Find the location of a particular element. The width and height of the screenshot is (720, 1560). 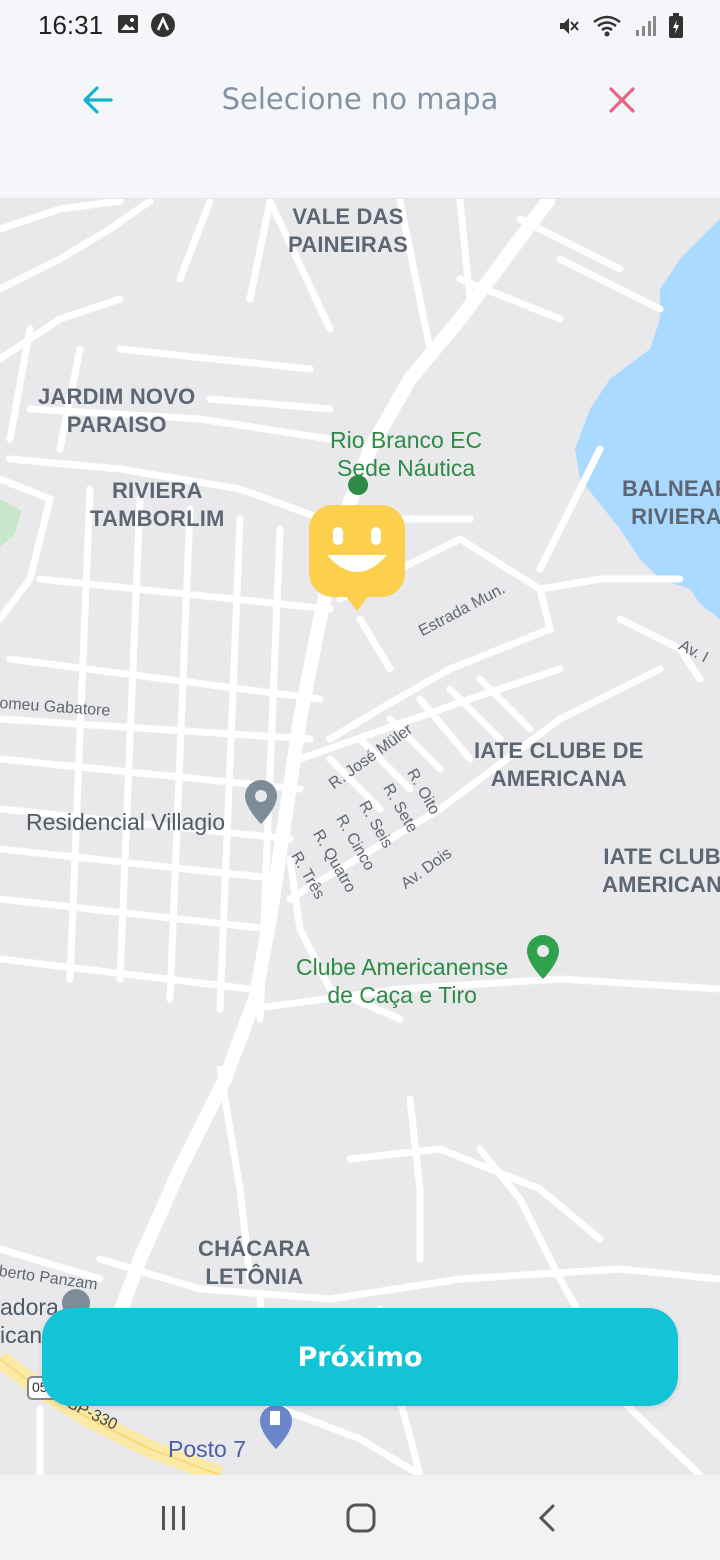

home-button is located at coordinates (361, 1518).